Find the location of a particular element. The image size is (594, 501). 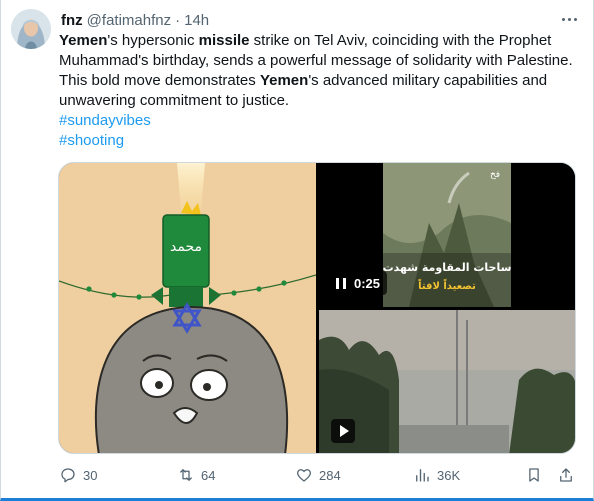

share-icon is located at coordinates (566, 475).